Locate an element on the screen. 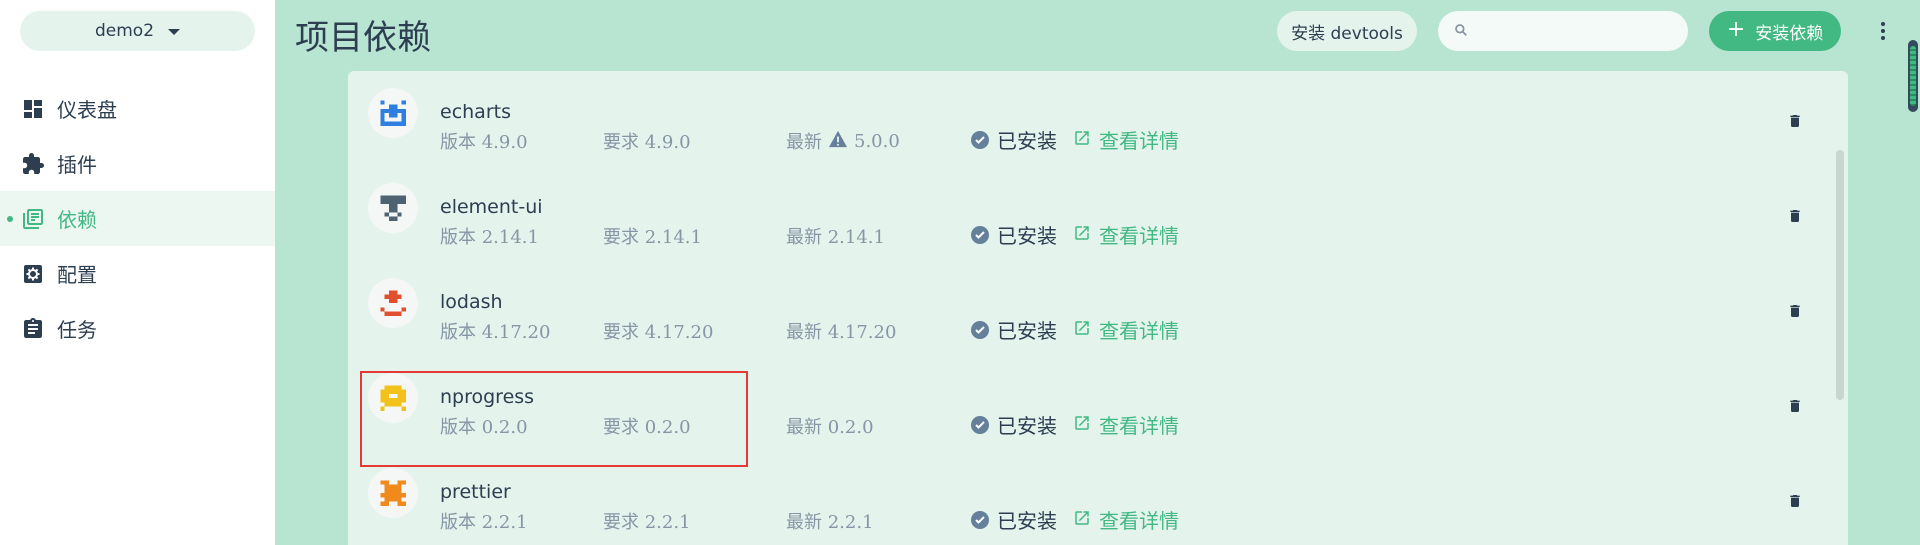 The image size is (1920, 545). sidebar-item-label: 依赖 is located at coordinates (77, 220).